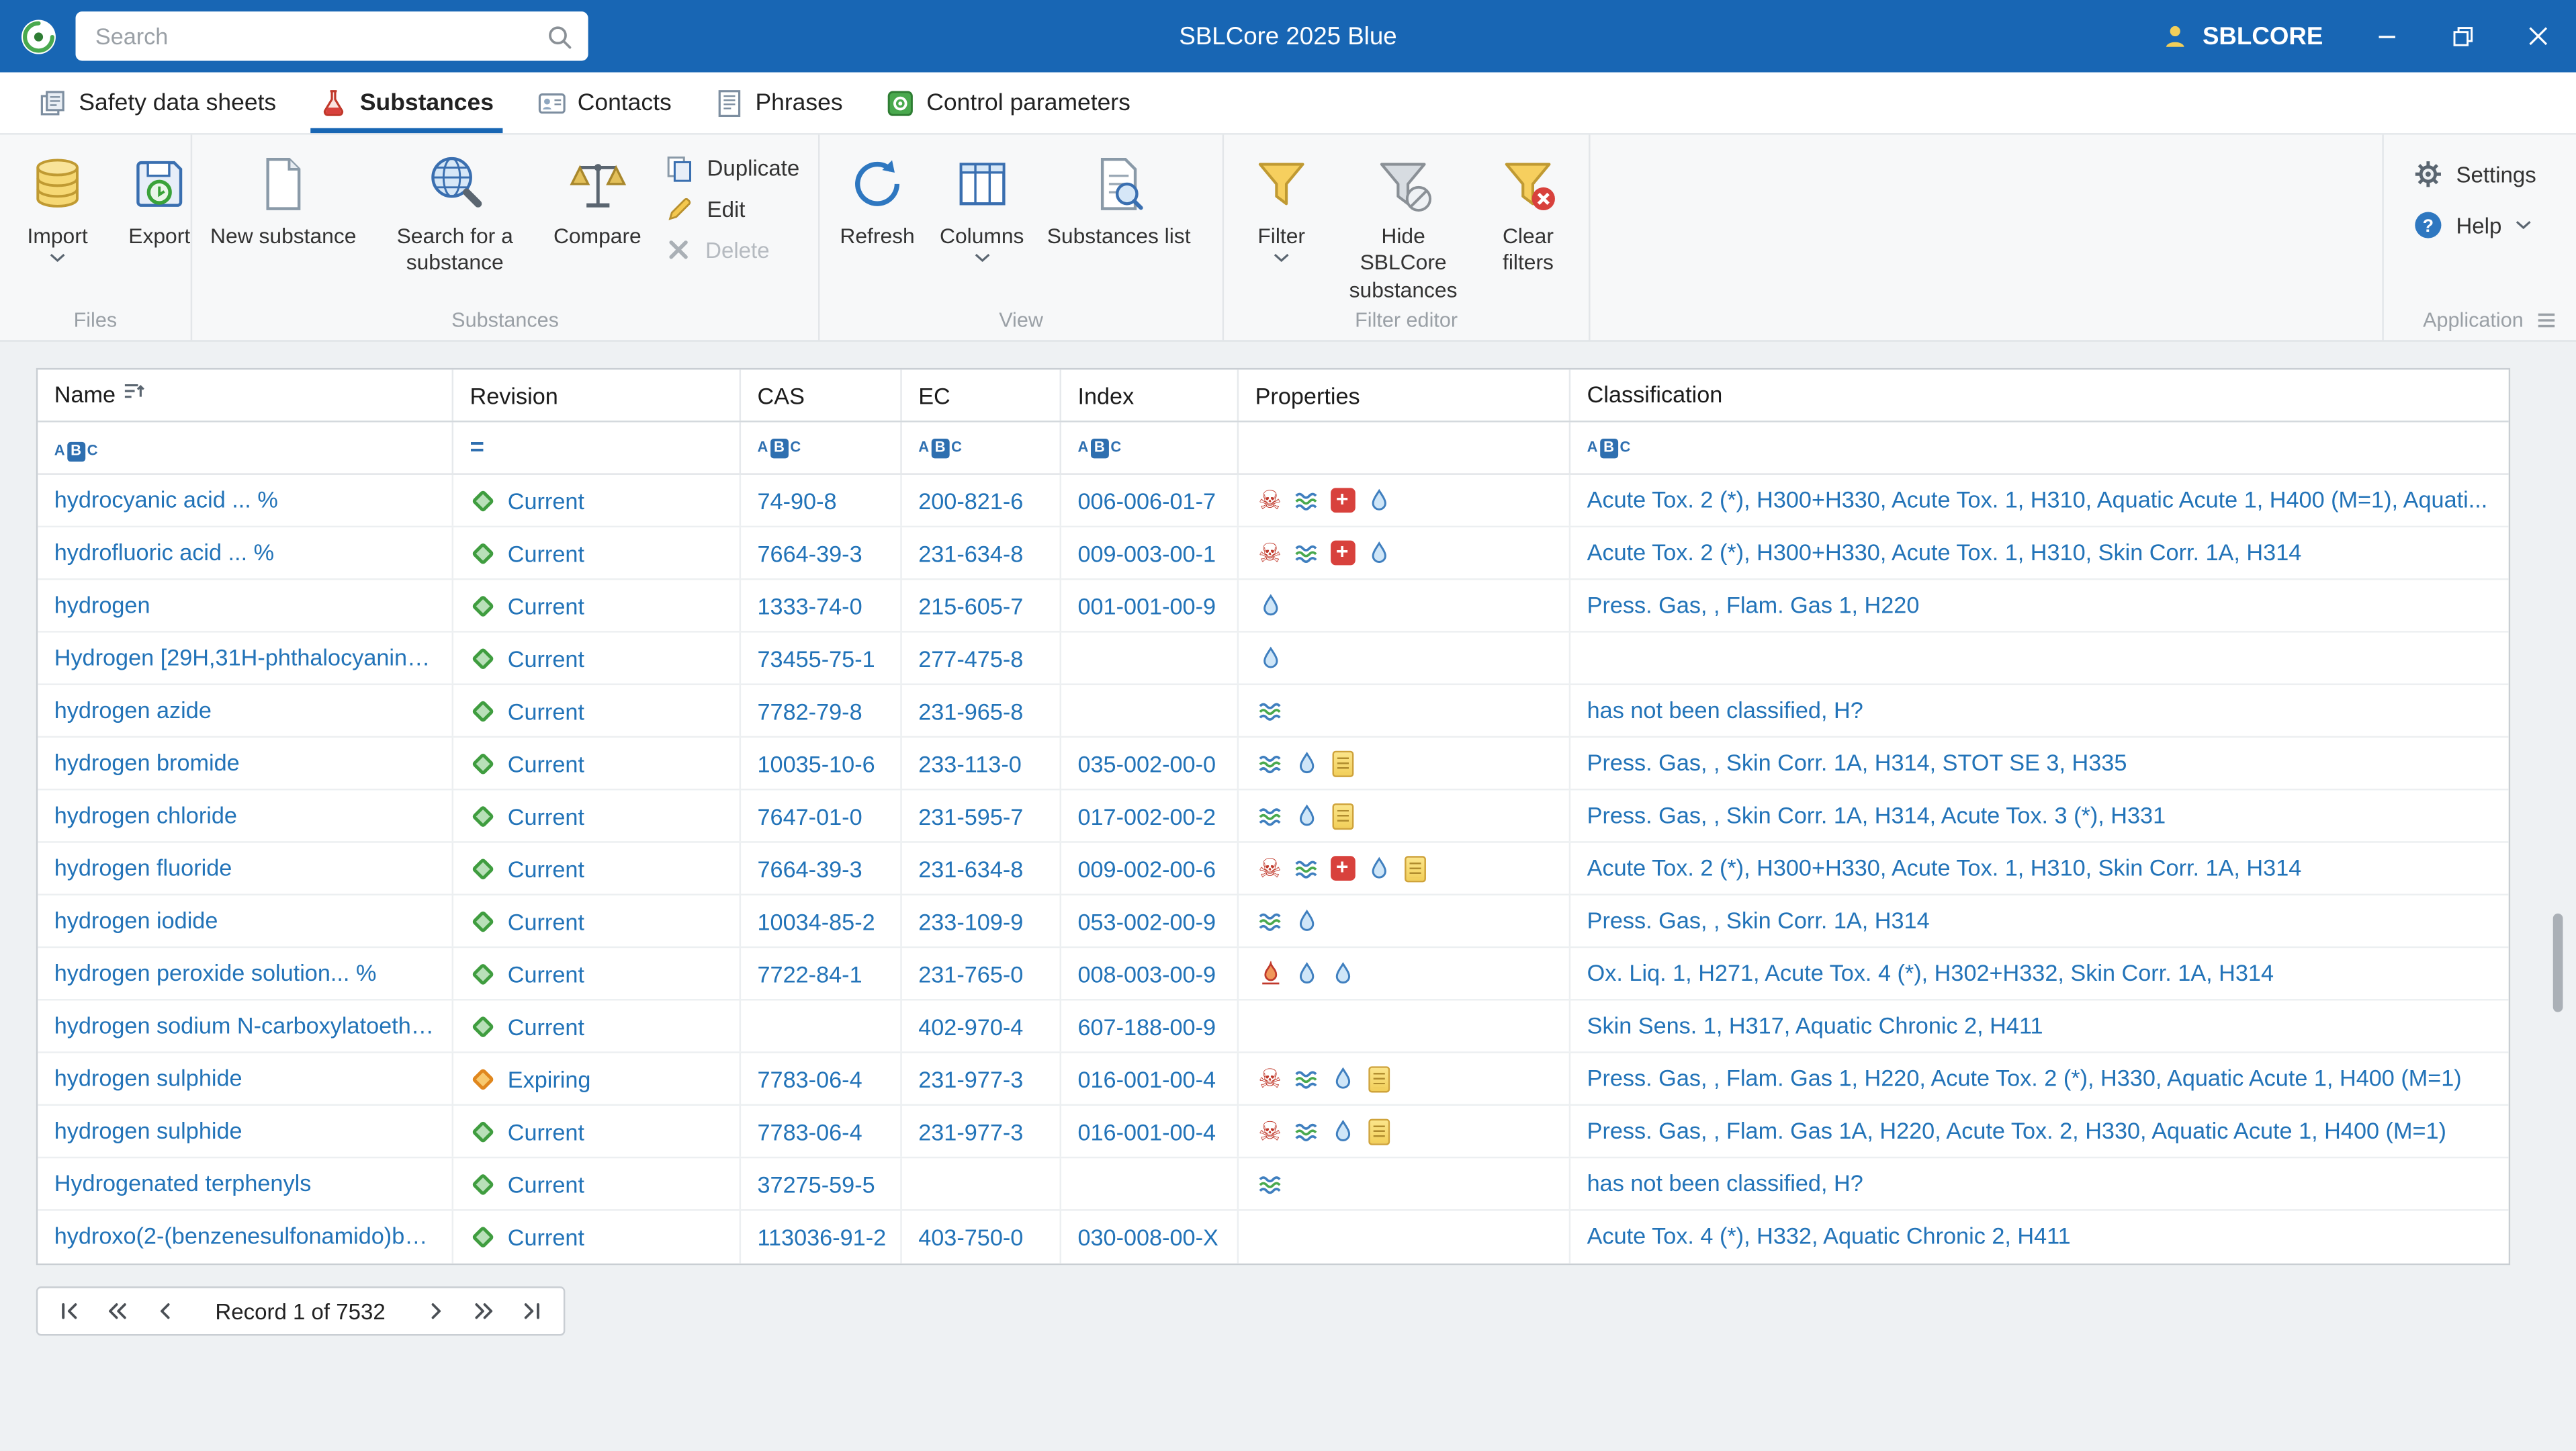 The image size is (2576, 1451). I want to click on substance-name-cell: hydrocyanic acid ... %, so click(246, 500).